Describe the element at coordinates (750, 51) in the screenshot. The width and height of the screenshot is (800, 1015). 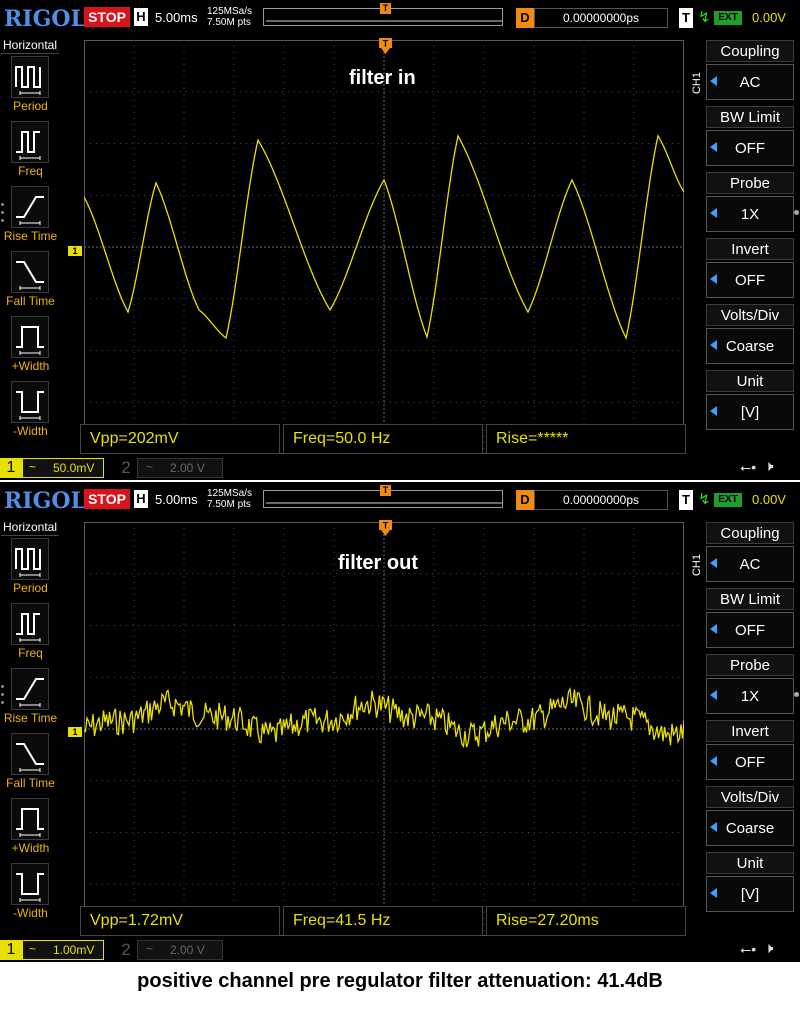
I see `coupling-label: Coupling` at that location.